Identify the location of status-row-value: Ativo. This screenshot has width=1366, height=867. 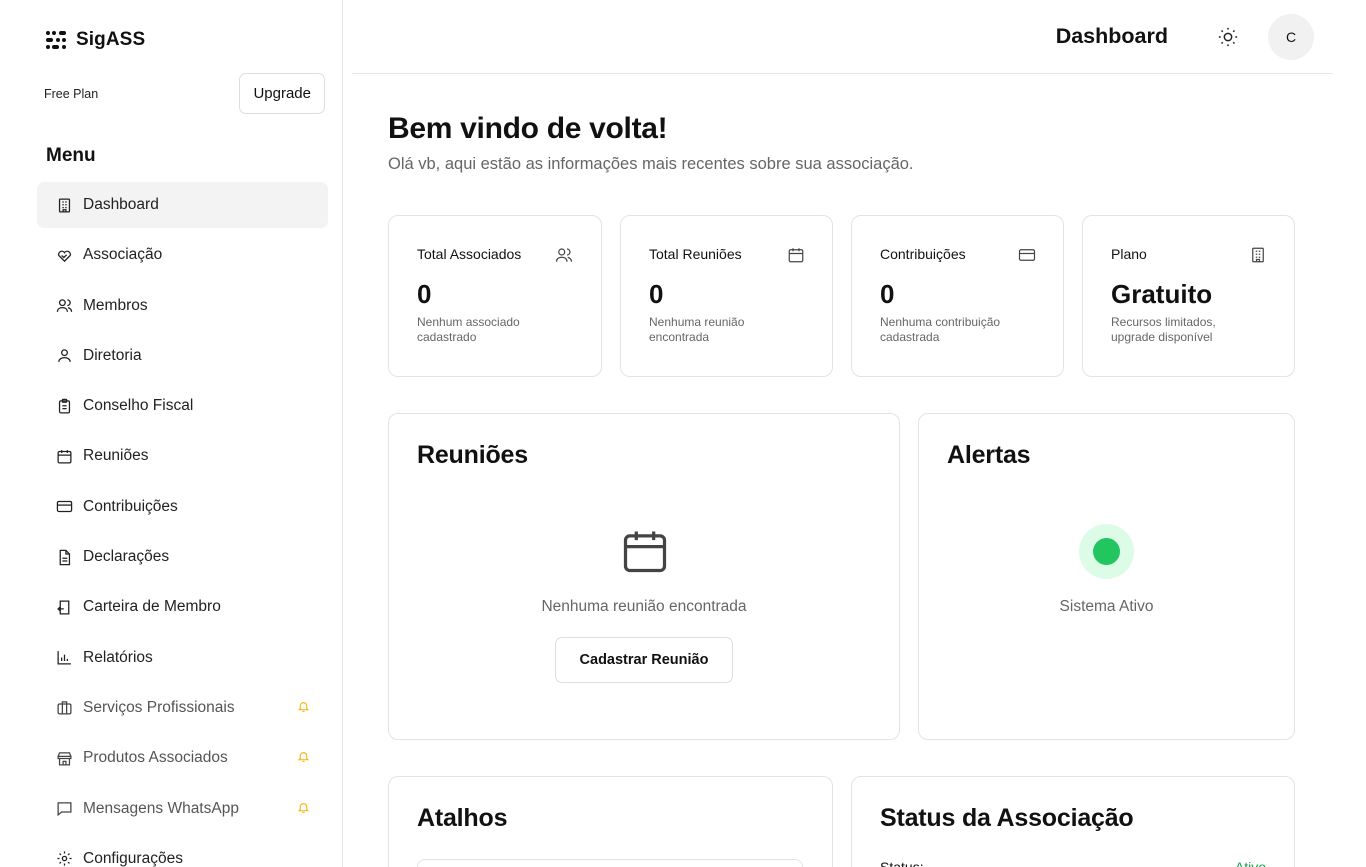
(1250, 863).